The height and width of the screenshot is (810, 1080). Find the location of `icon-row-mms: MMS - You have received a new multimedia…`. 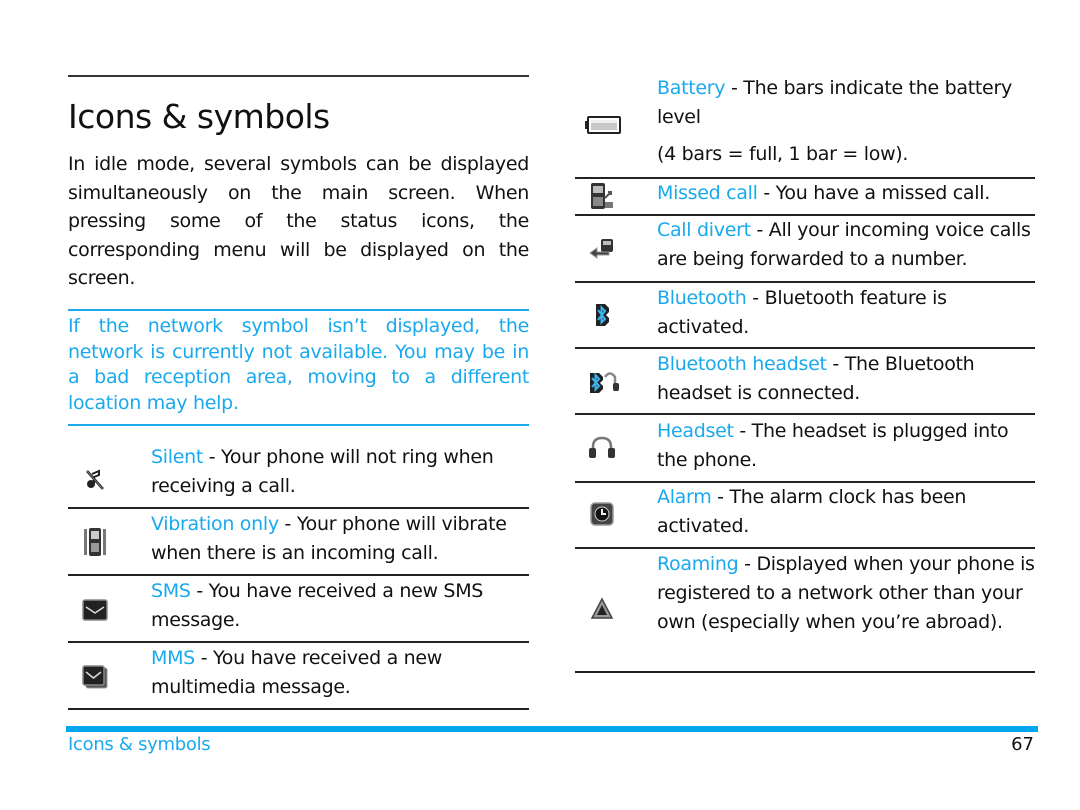

icon-row-mms: MMS - You have received a new multimedia… is located at coordinates (298, 676).